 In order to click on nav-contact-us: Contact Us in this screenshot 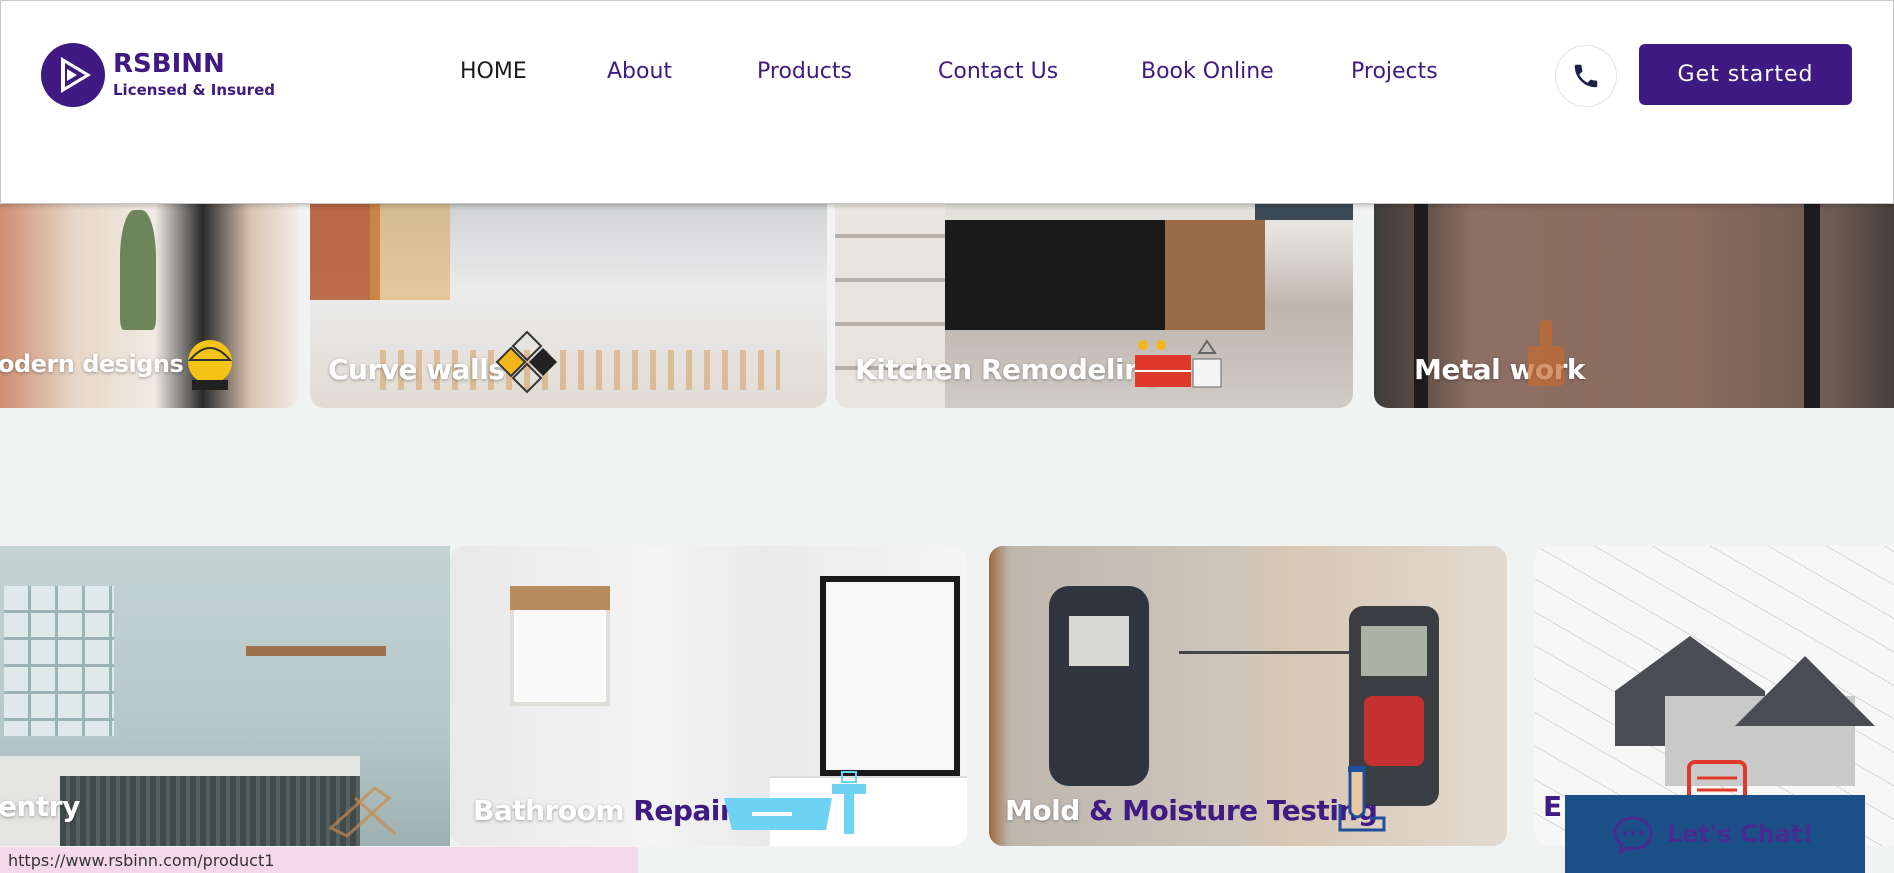, I will do `click(998, 71)`.